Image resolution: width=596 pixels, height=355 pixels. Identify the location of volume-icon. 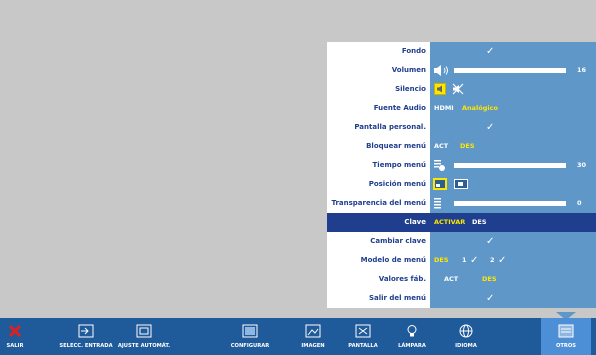
(437, 70).